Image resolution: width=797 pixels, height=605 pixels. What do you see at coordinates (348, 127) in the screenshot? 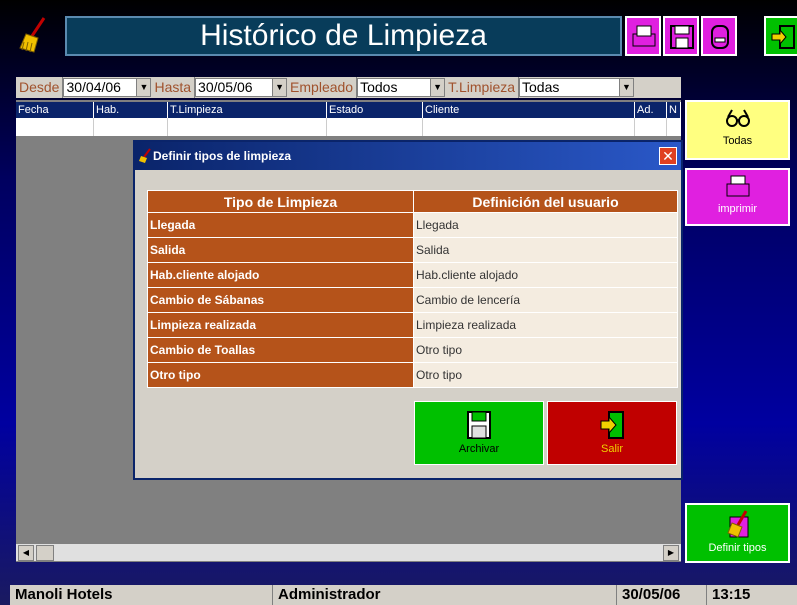
I see `table-row` at bounding box center [348, 127].